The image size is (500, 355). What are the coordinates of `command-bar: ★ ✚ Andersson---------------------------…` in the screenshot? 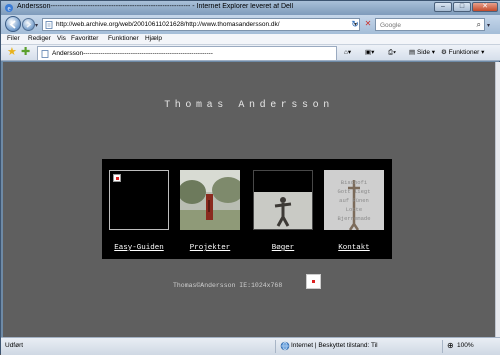 It's located at (250, 53).